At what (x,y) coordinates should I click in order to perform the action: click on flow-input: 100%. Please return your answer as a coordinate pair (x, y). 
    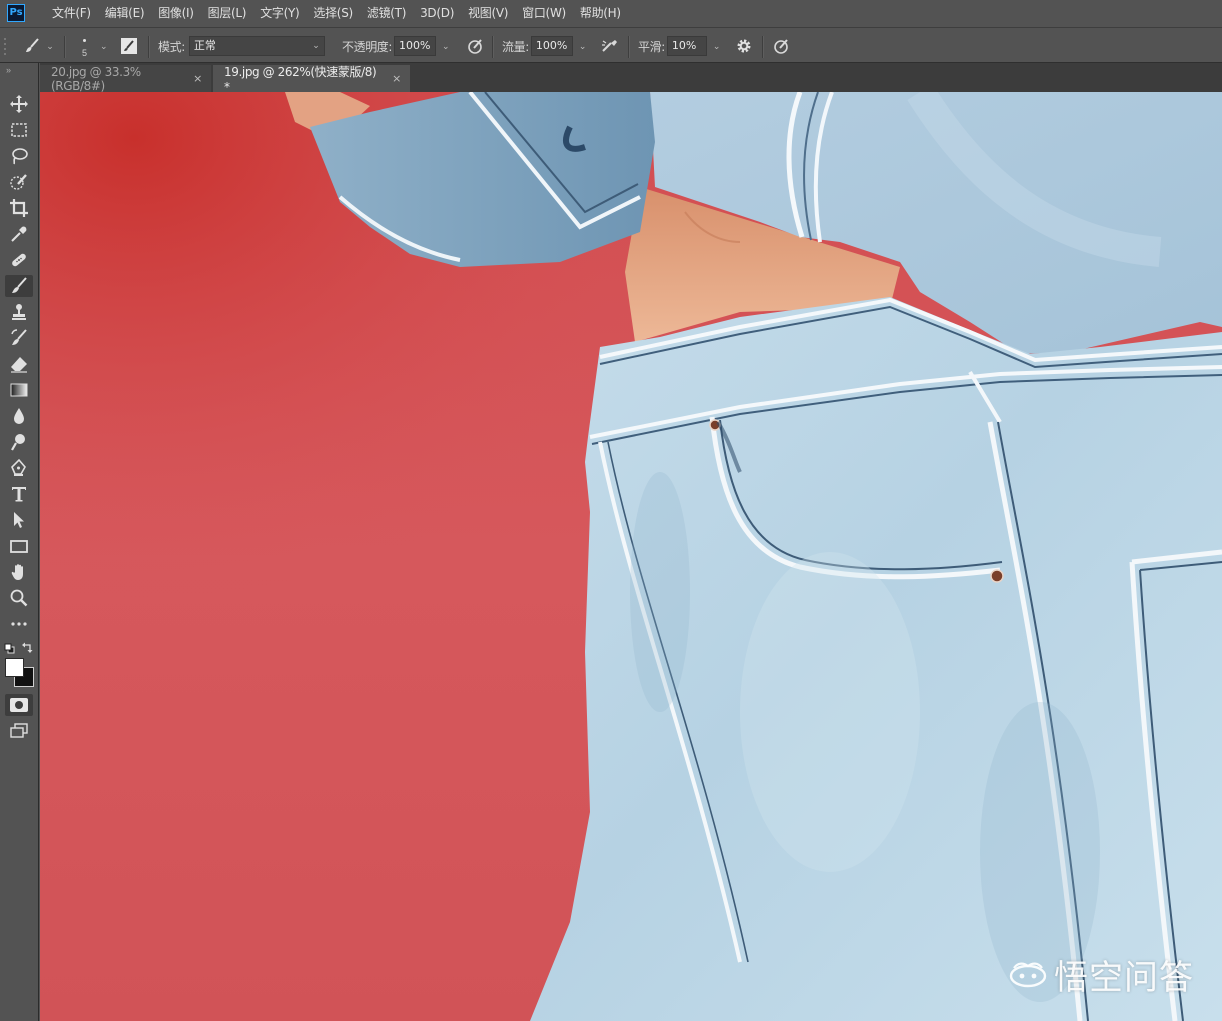
    Looking at the image, I should click on (551, 46).